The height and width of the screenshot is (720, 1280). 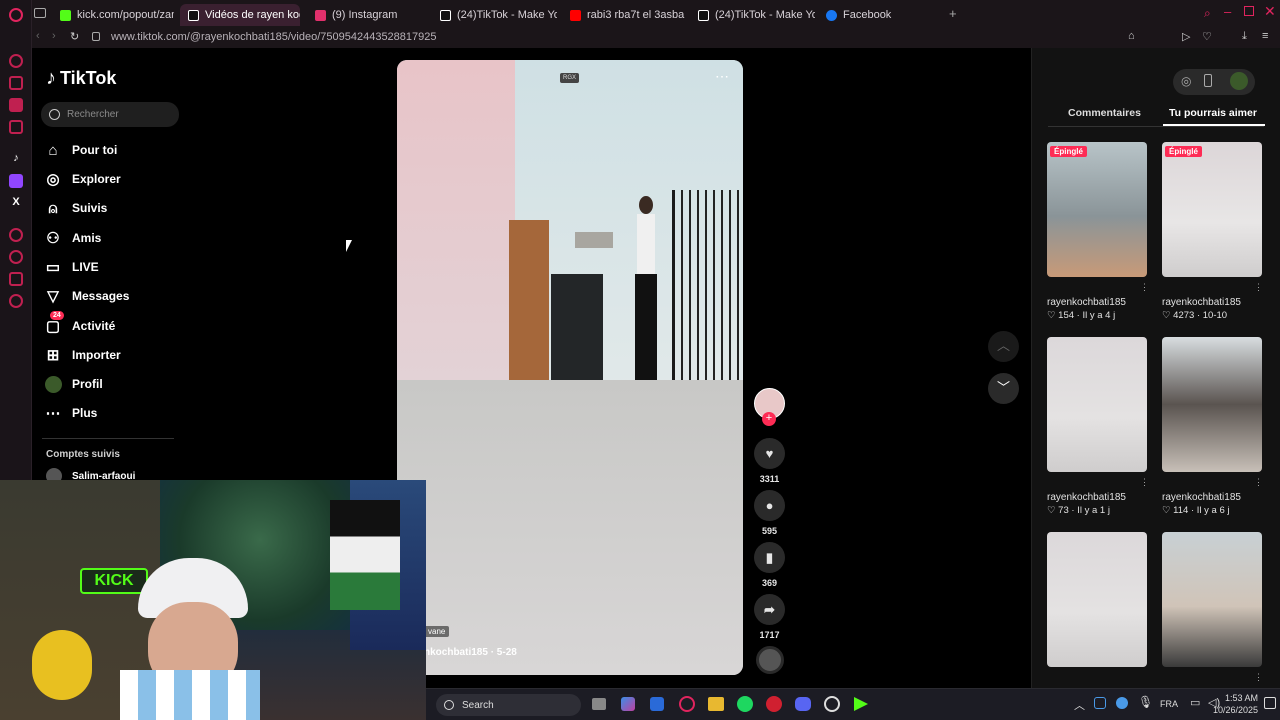 What do you see at coordinates (494, 15) in the screenshot?
I see `tab-tiktok-1: (24)TikTok - Make Your D` at bounding box center [494, 15].